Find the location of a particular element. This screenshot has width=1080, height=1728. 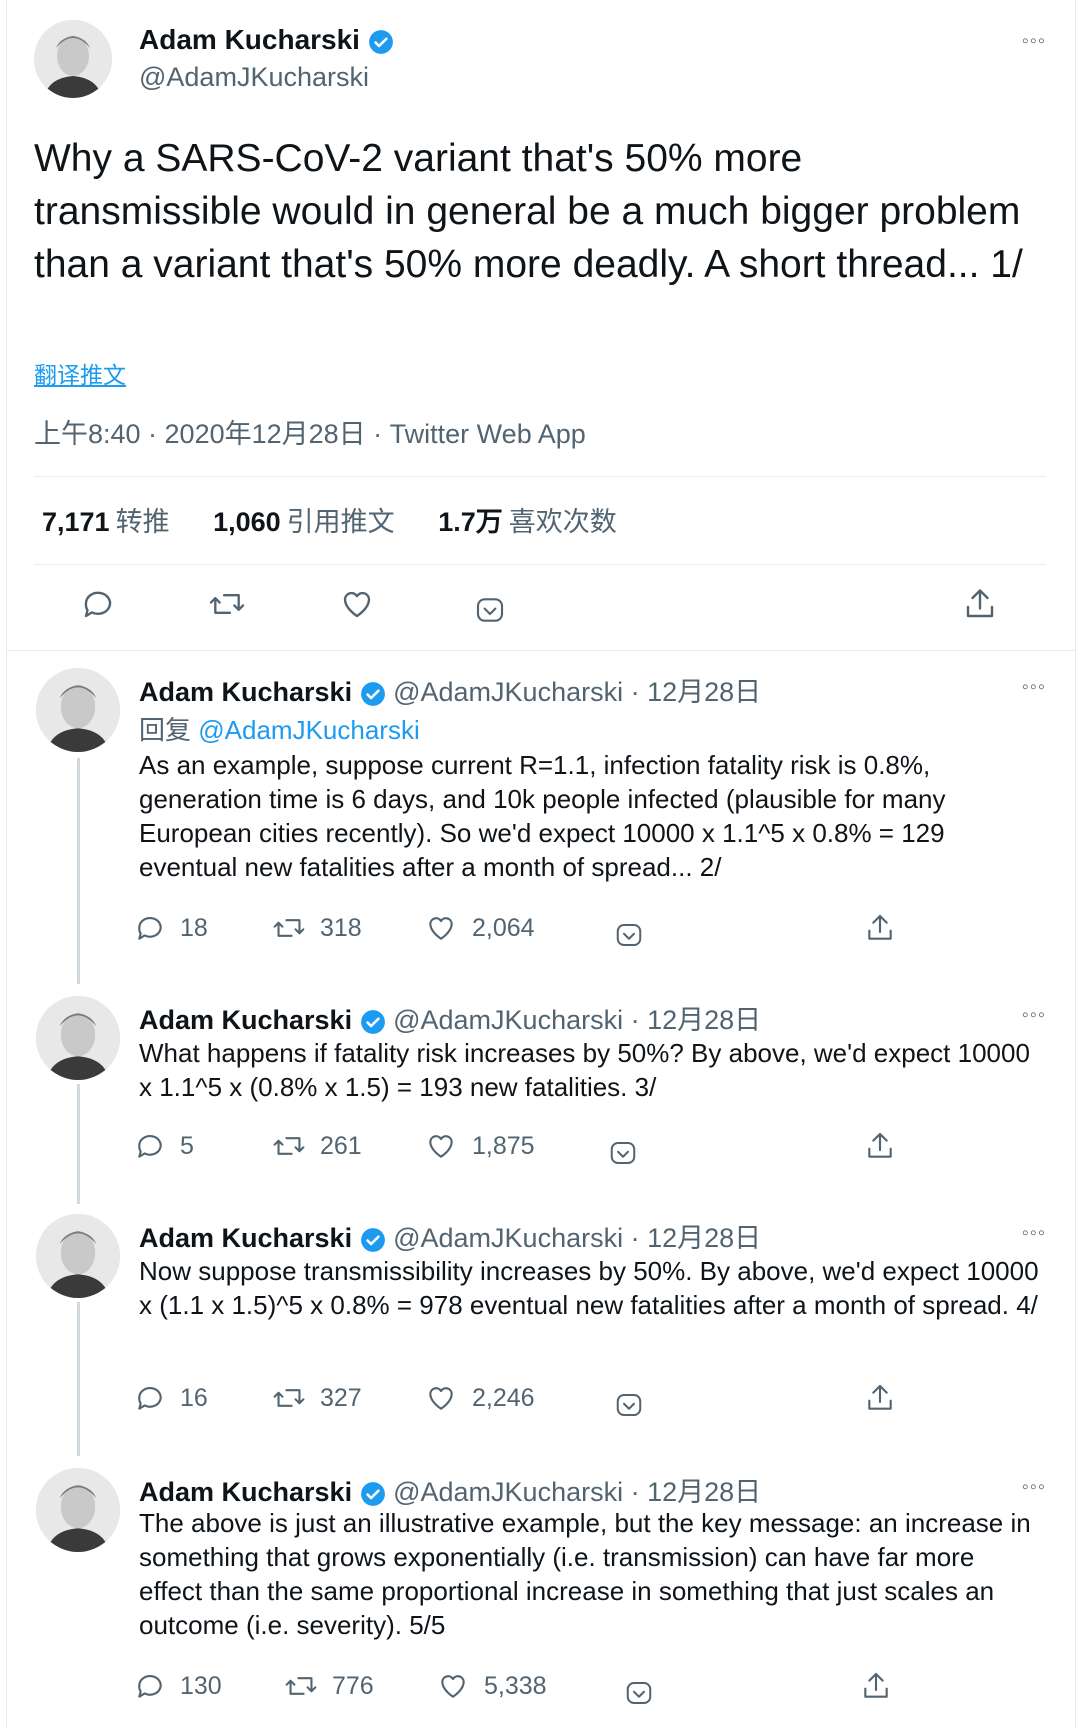

retweet-count: 7,171 转推 is located at coordinates (106, 522).